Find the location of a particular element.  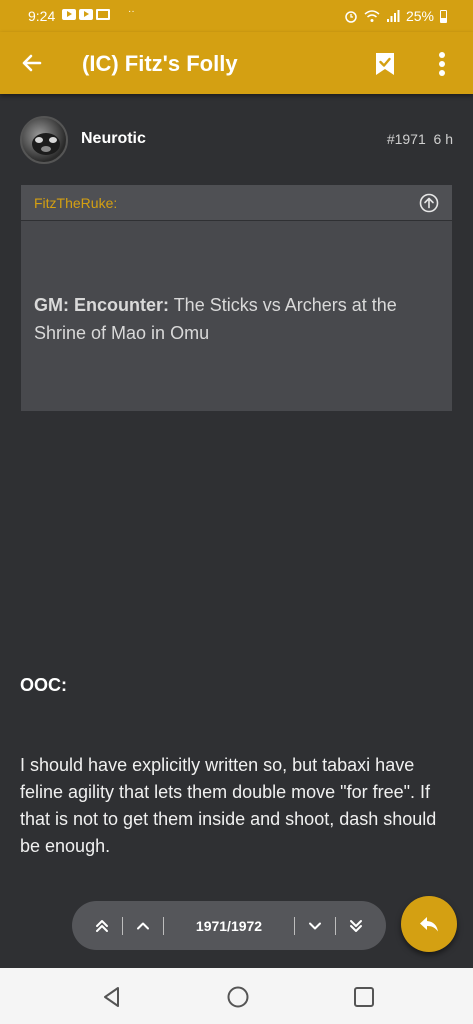

quote-header: FitzTheRuke: is located at coordinates (236, 203).